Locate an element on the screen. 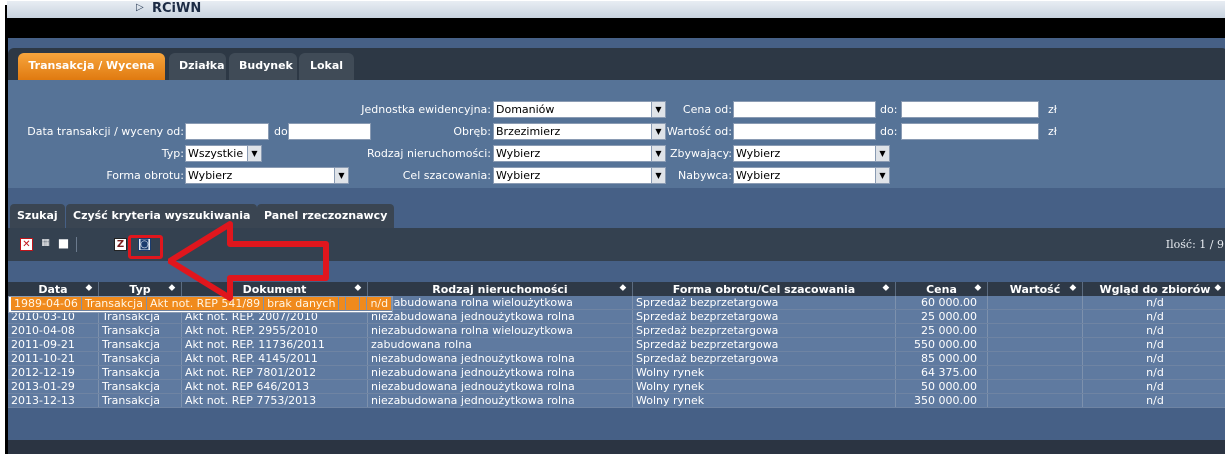  table-cell: 50 000.00 is located at coordinates (941, 386).